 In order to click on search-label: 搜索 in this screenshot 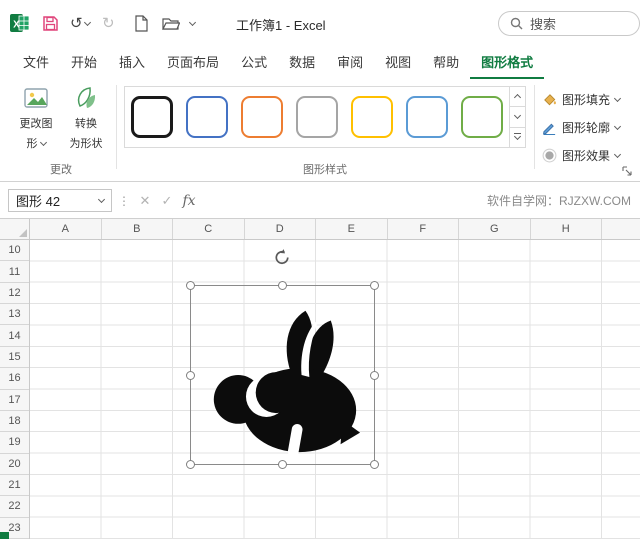, I will do `click(543, 24)`.